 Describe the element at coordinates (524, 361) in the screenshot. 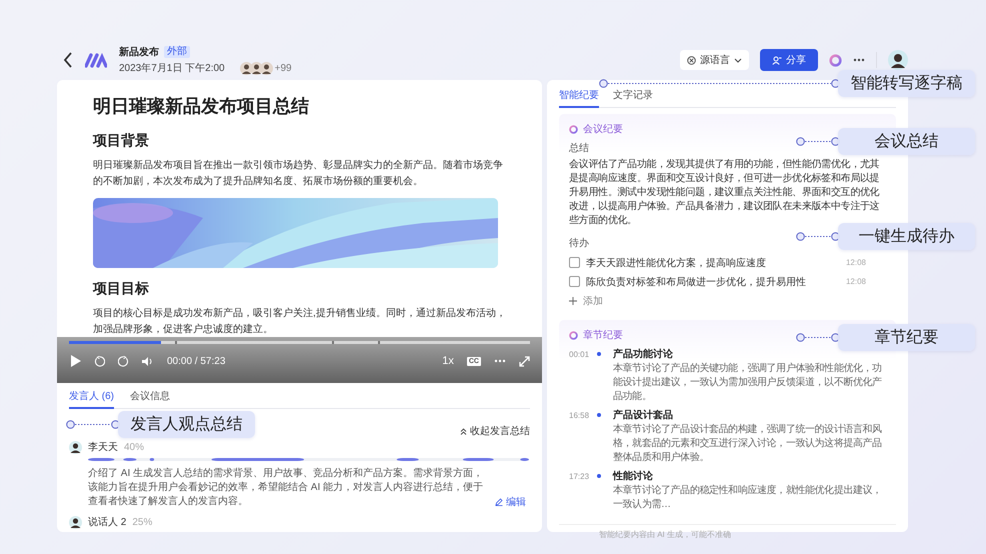

I see `fullscreen-icon` at that location.